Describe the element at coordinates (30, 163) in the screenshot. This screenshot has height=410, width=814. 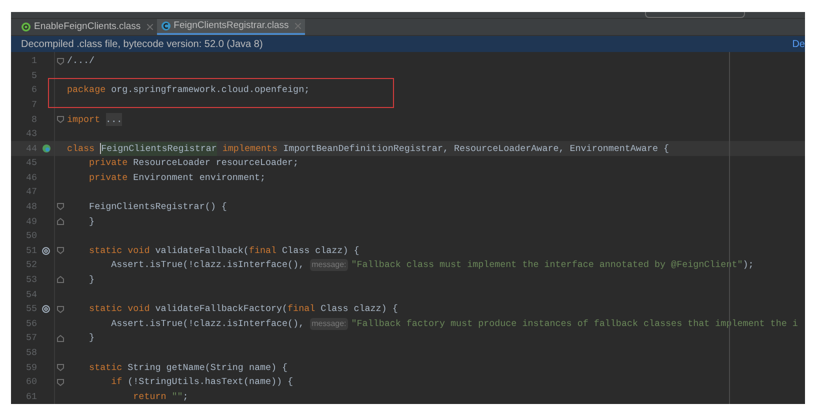
I see `line-number: 45` at that location.